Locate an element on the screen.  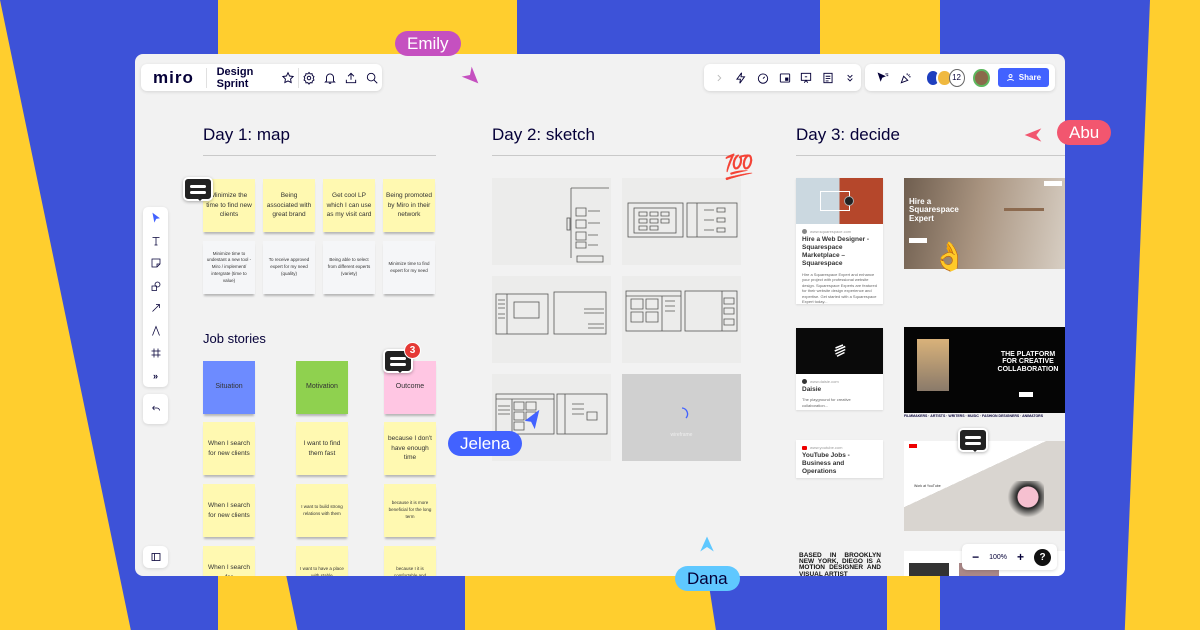
share-label: Share is located at coordinates (1030, 77).